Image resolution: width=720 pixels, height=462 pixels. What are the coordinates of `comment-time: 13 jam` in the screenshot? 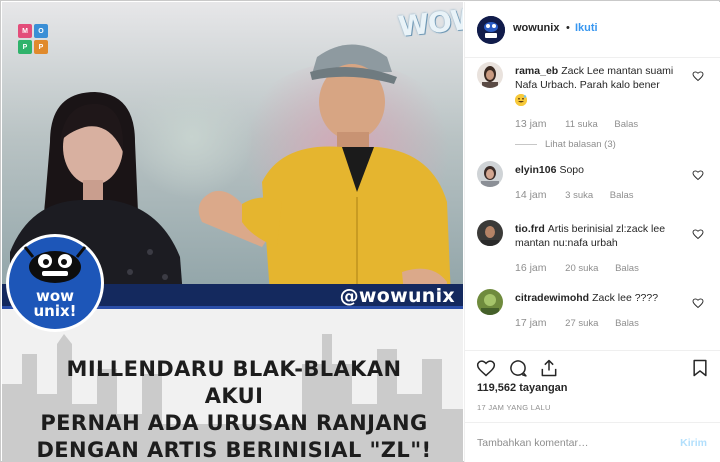 It's located at (531, 124).